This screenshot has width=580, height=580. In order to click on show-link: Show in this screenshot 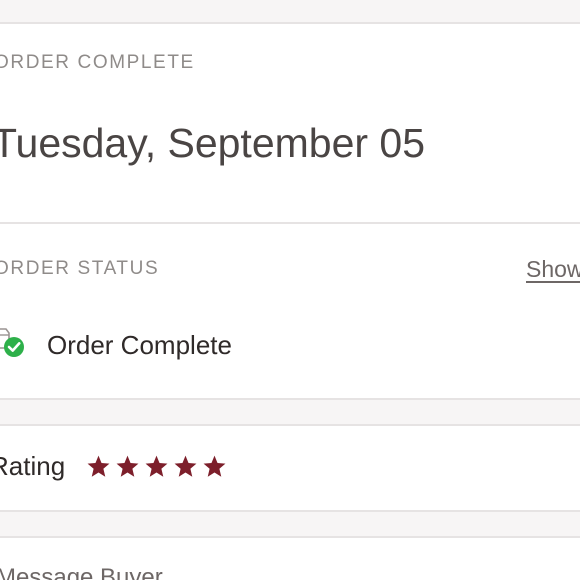, I will do `click(553, 269)`.